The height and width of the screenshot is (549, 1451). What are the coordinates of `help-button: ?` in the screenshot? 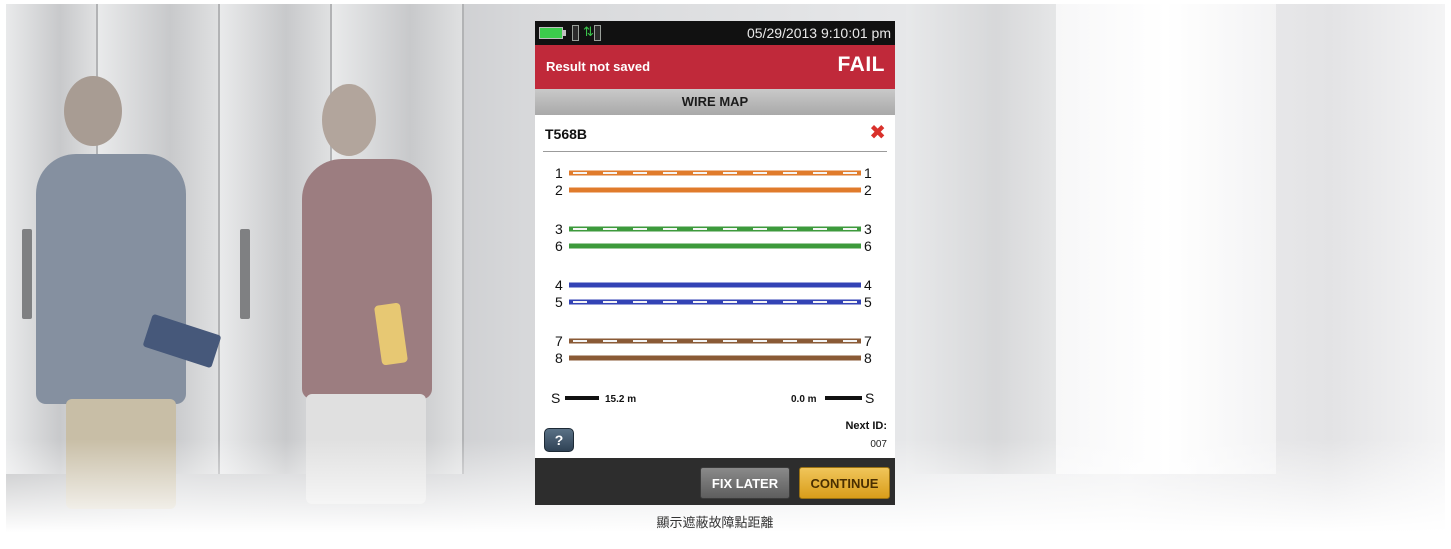 It's located at (559, 440).